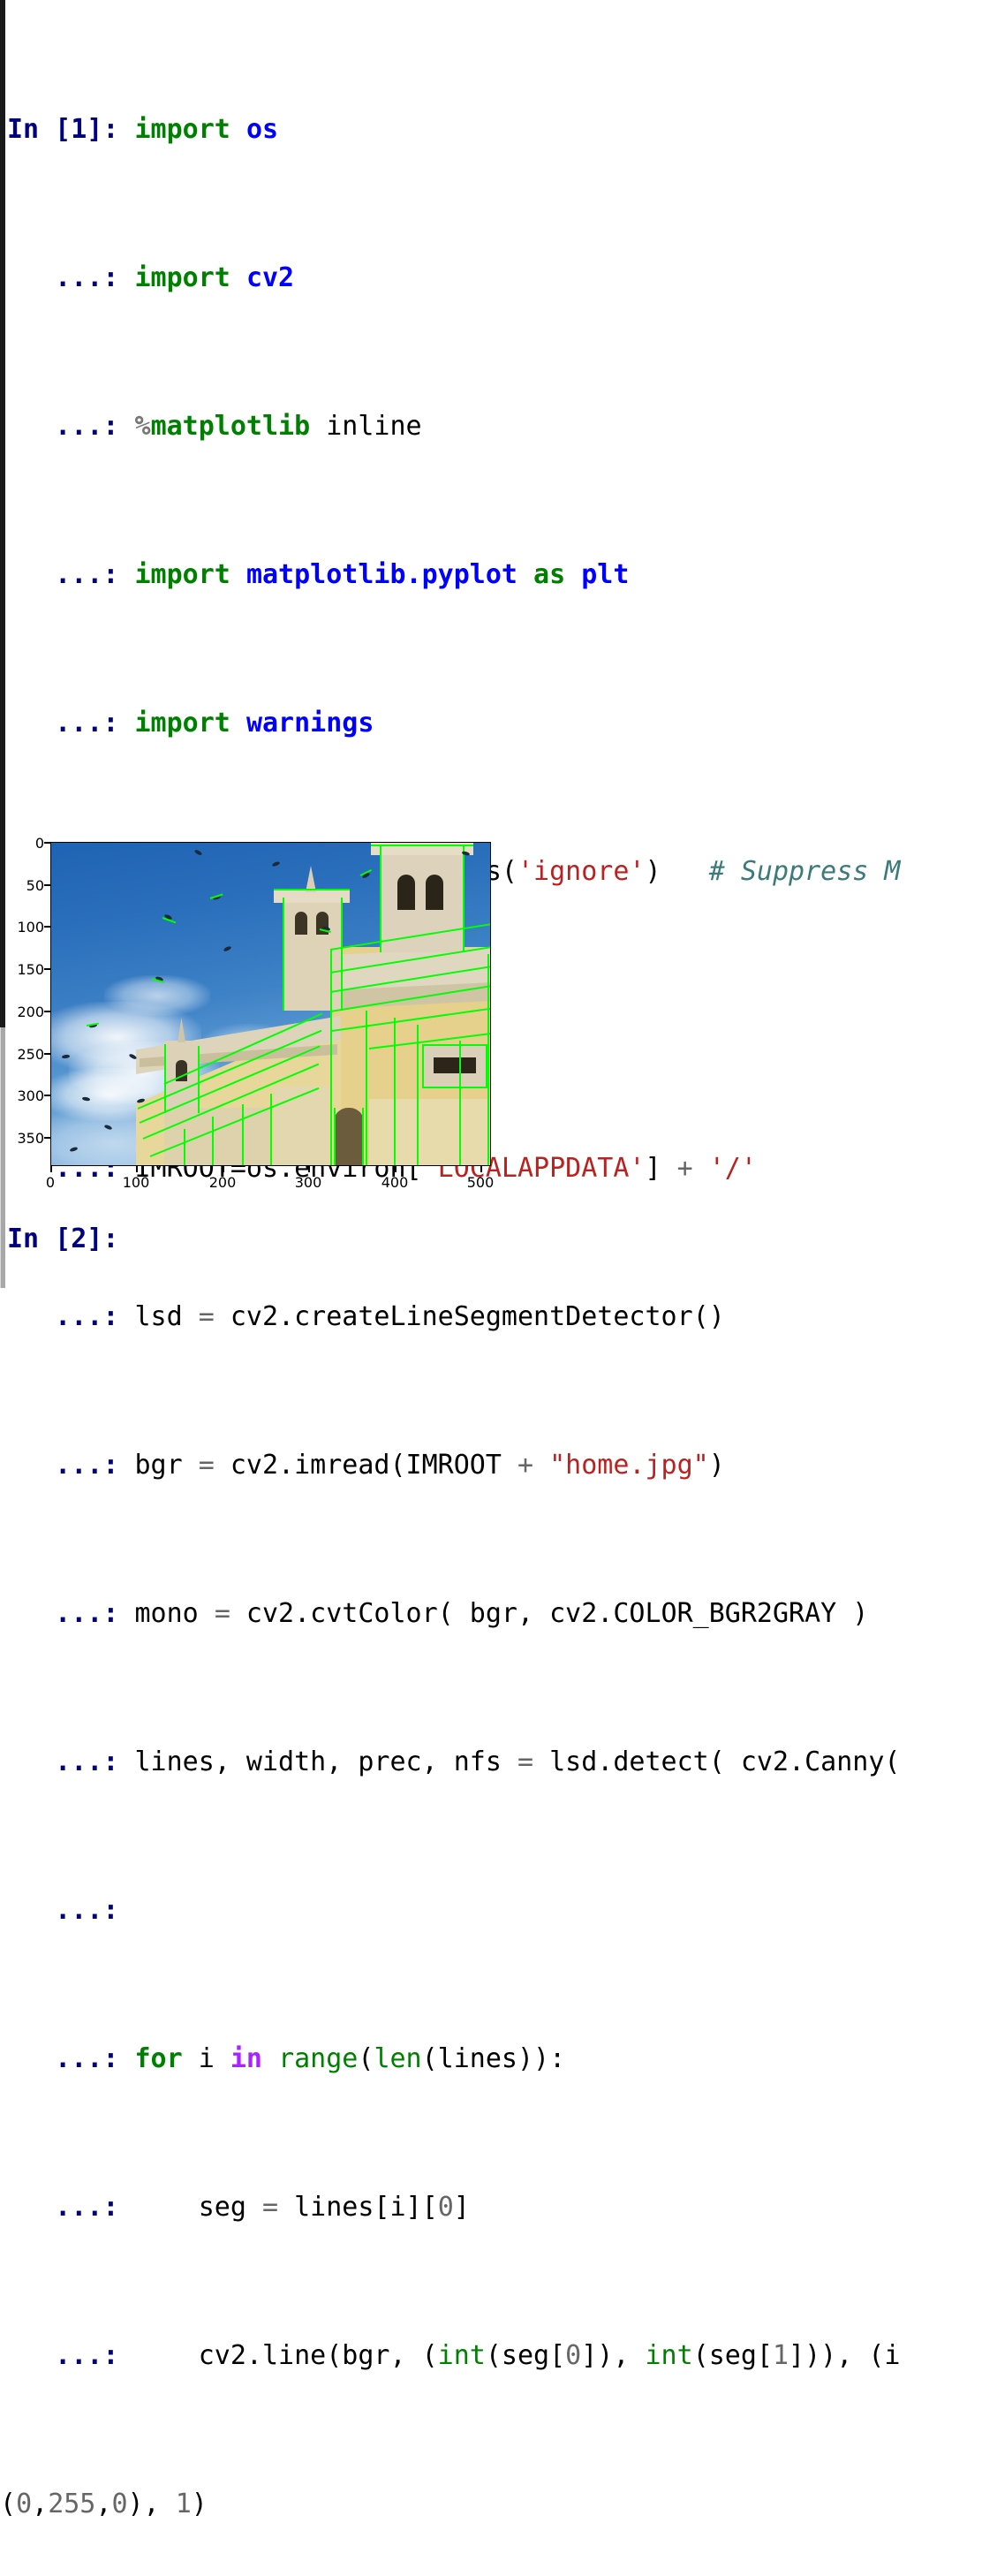 The image size is (997, 2576). What do you see at coordinates (206, 2059) in the screenshot?
I see `var-i: i` at bounding box center [206, 2059].